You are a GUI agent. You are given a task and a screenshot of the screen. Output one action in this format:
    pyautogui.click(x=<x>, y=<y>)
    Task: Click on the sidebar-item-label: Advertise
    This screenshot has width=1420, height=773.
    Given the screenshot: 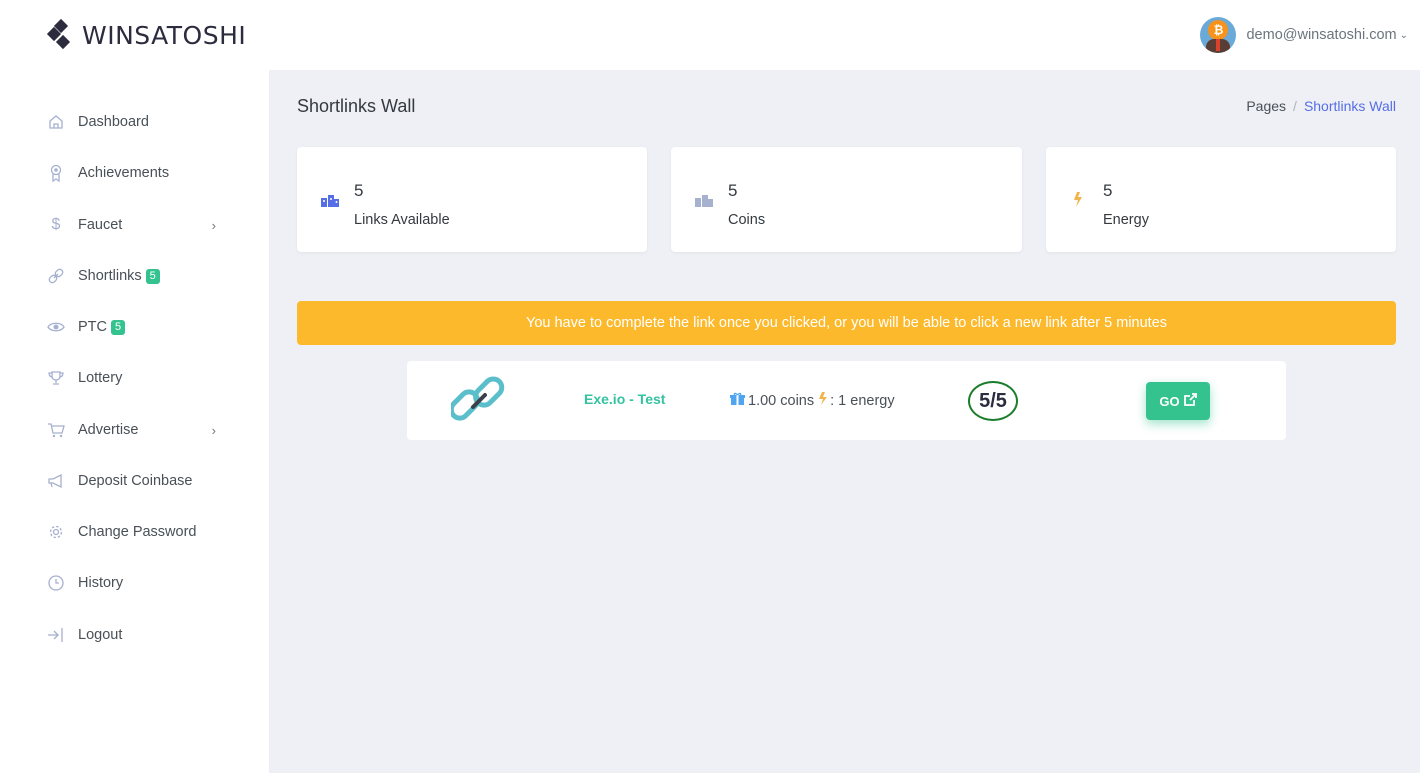 What is the action you would take?
    pyautogui.click(x=108, y=430)
    